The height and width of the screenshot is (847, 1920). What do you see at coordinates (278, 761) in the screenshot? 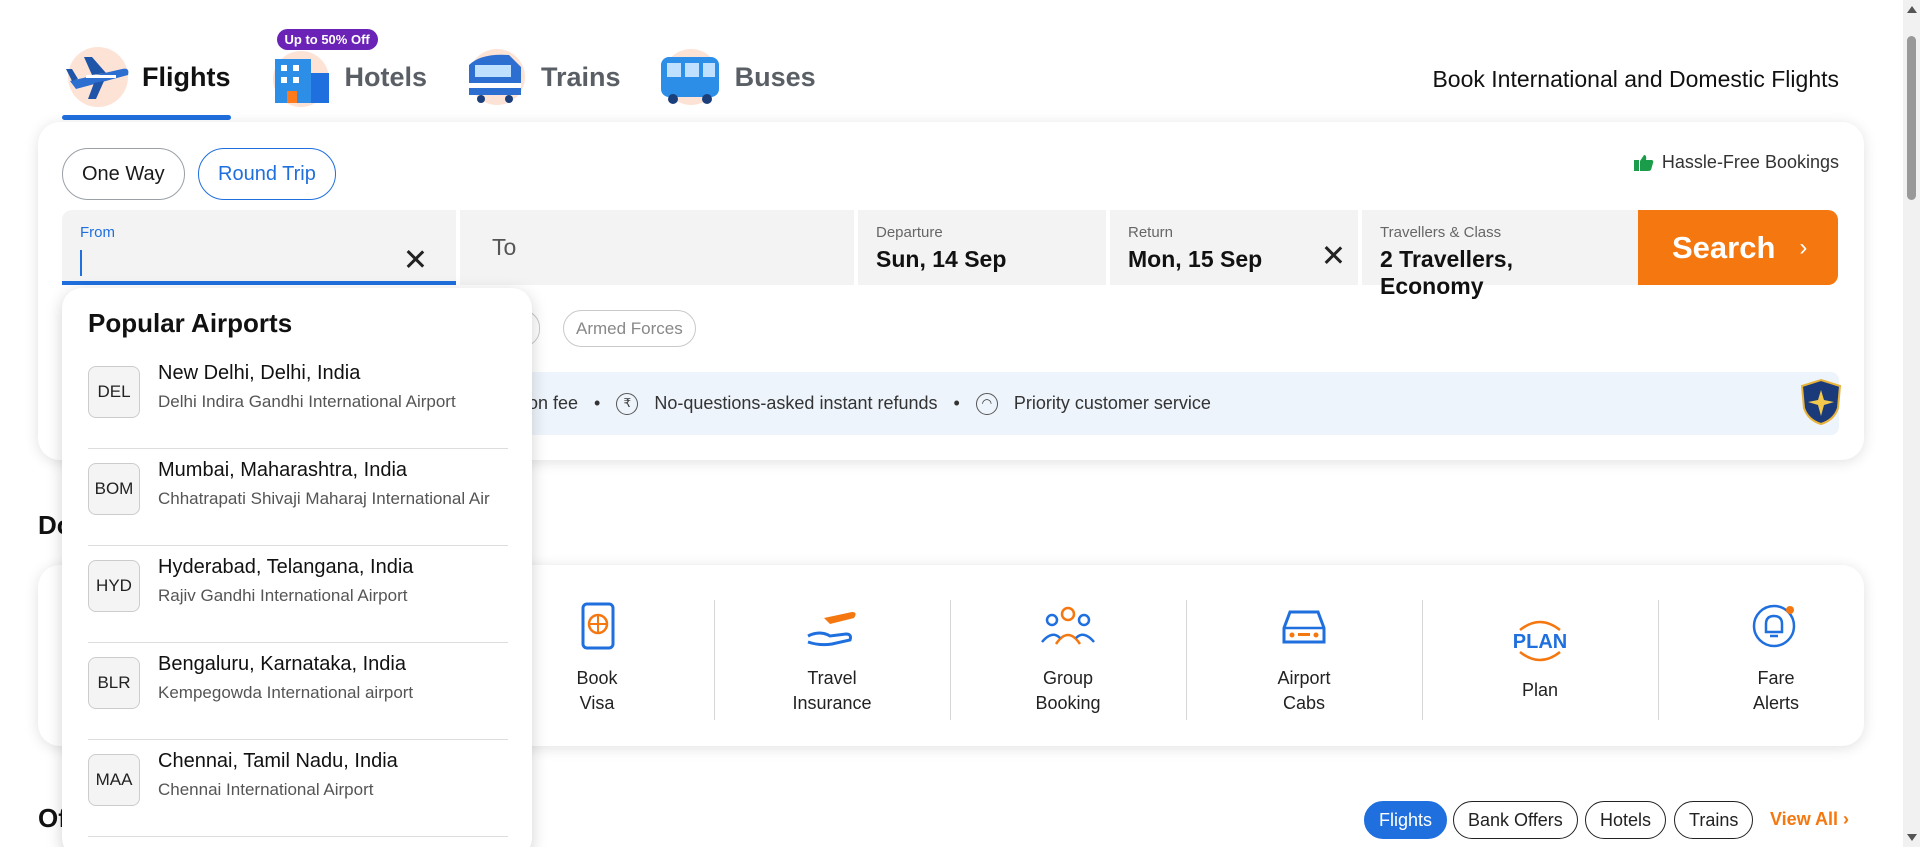
I see `airport-city: Chennai, Tamil Nadu, India` at bounding box center [278, 761].